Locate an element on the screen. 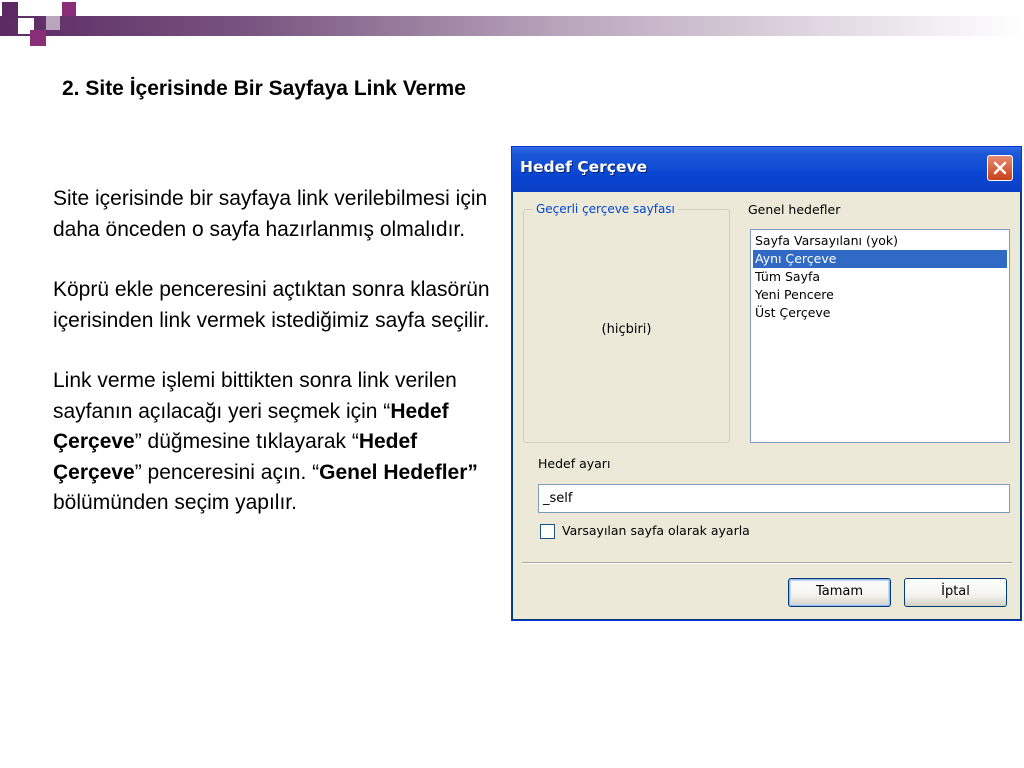 The height and width of the screenshot is (768, 1024). list-item: Tüm Sayfa is located at coordinates (880, 277).